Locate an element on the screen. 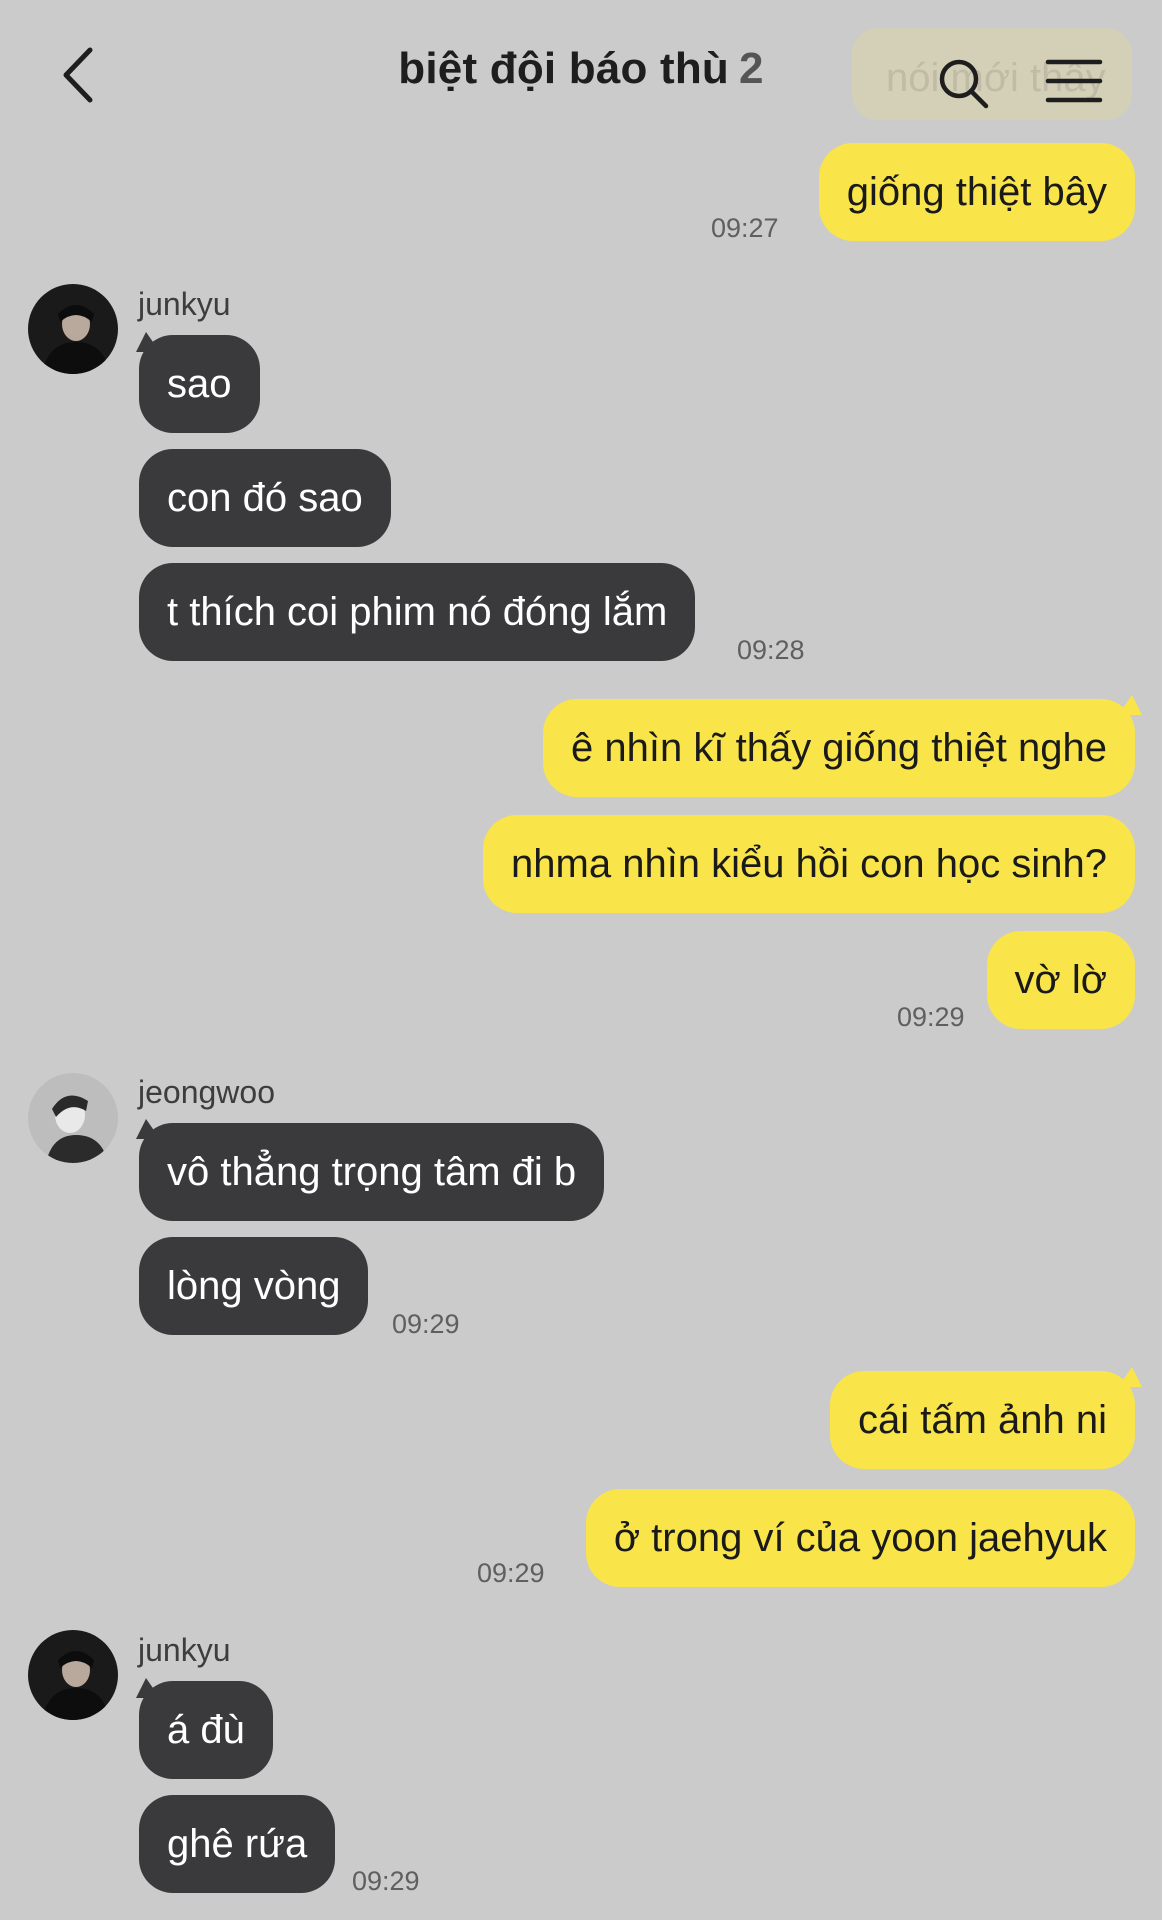 The image size is (1162, 1920). message-bubble-incoming: vô thẳng trọng tâm đi b is located at coordinates (372, 1172).